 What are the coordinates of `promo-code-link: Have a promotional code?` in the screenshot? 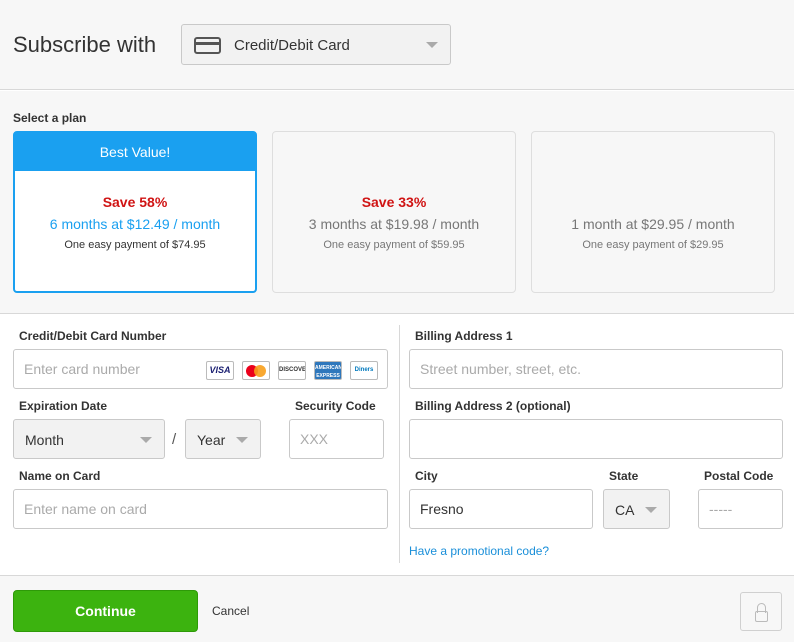 It's located at (479, 551).